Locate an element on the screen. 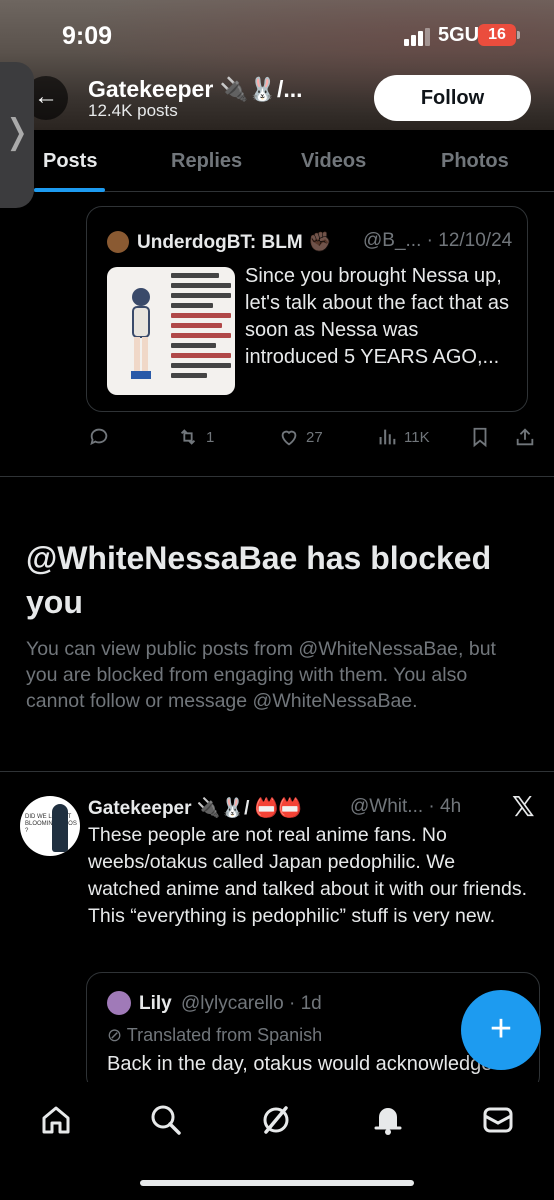 The height and width of the screenshot is (1200, 554). post-count: 12.4K posts is located at coordinates (133, 110).